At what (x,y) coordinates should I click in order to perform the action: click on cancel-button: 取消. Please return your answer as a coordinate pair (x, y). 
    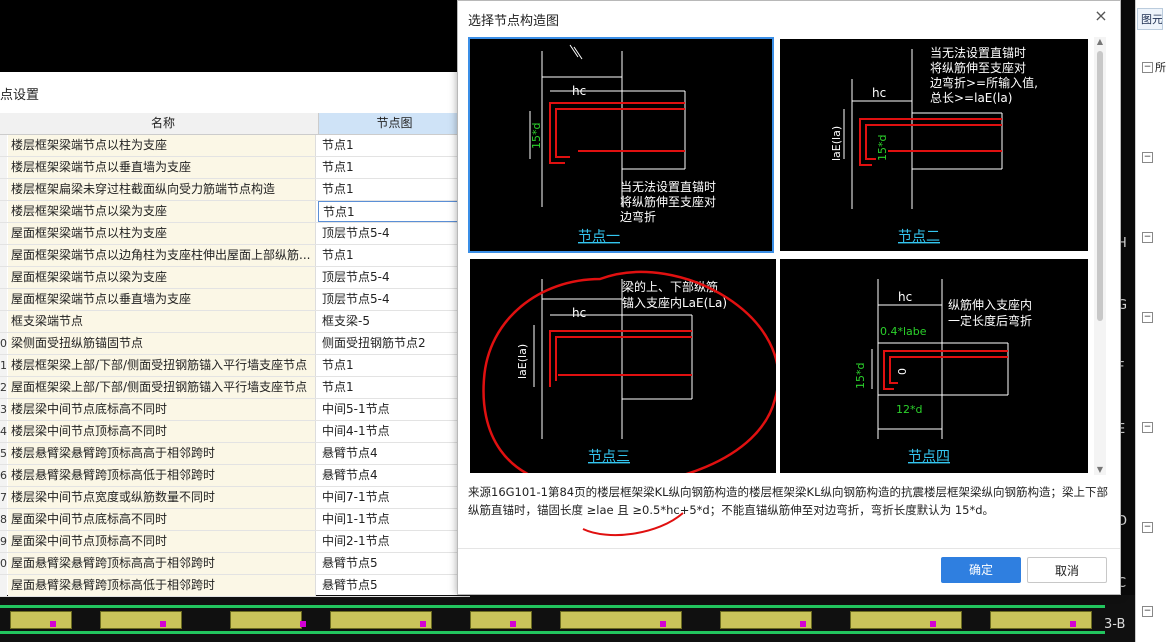
    Looking at the image, I should click on (1067, 570).